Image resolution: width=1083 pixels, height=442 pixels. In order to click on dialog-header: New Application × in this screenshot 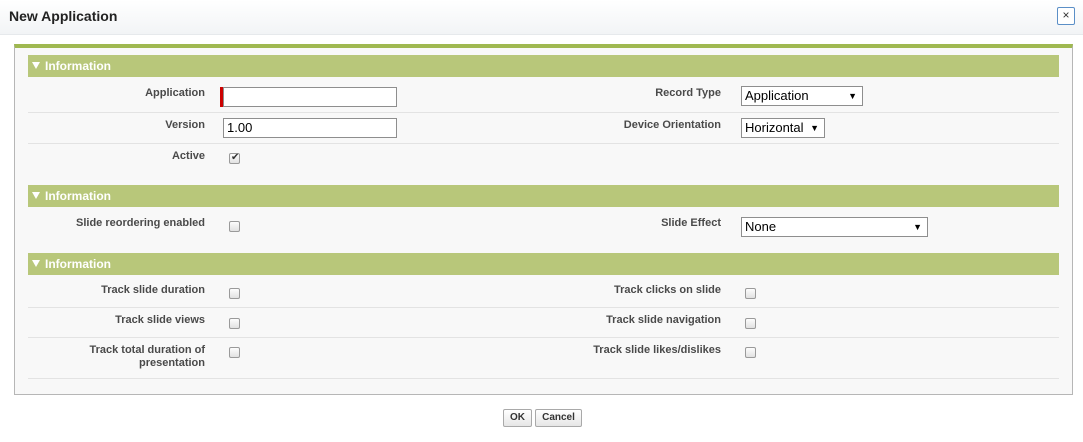, I will do `click(541, 17)`.